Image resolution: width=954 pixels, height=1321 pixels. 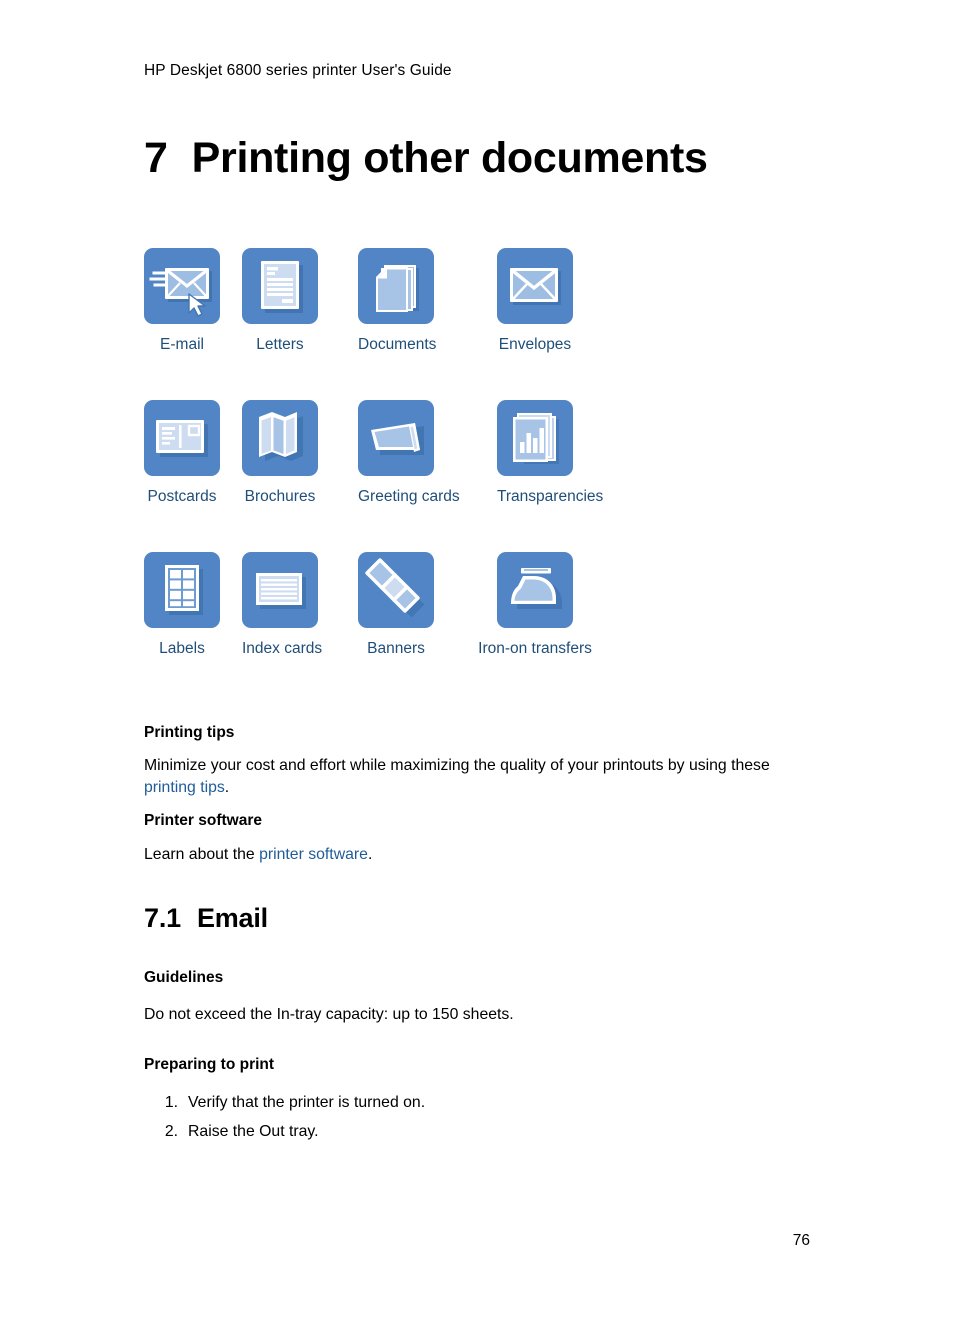 I want to click on section-title-text: Email, so click(x=232, y=918).